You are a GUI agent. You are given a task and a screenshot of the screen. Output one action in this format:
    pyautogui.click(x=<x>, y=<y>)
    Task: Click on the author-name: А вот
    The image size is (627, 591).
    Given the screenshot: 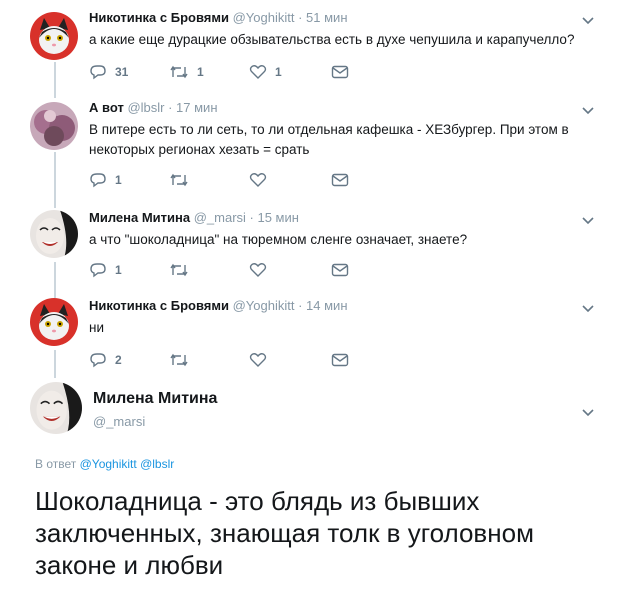 What is the action you would take?
    pyautogui.click(x=106, y=107)
    